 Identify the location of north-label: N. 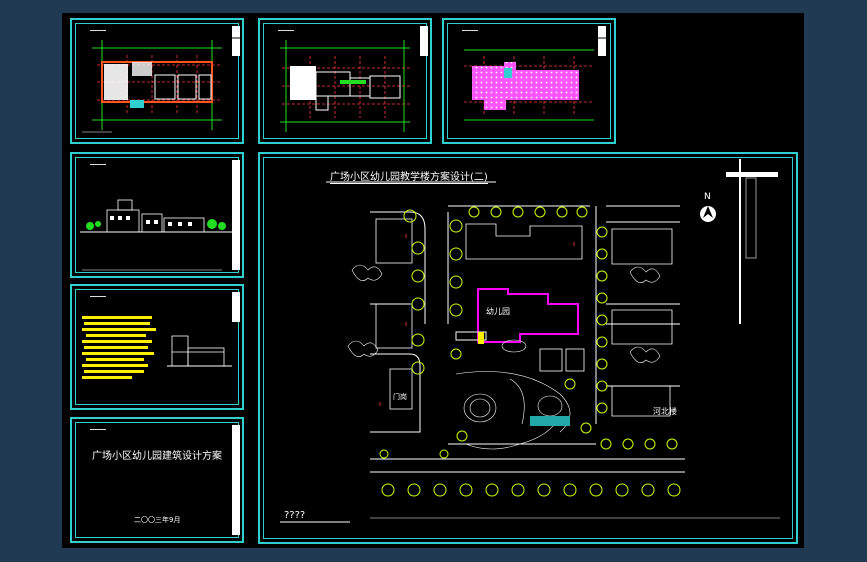
(707, 197).